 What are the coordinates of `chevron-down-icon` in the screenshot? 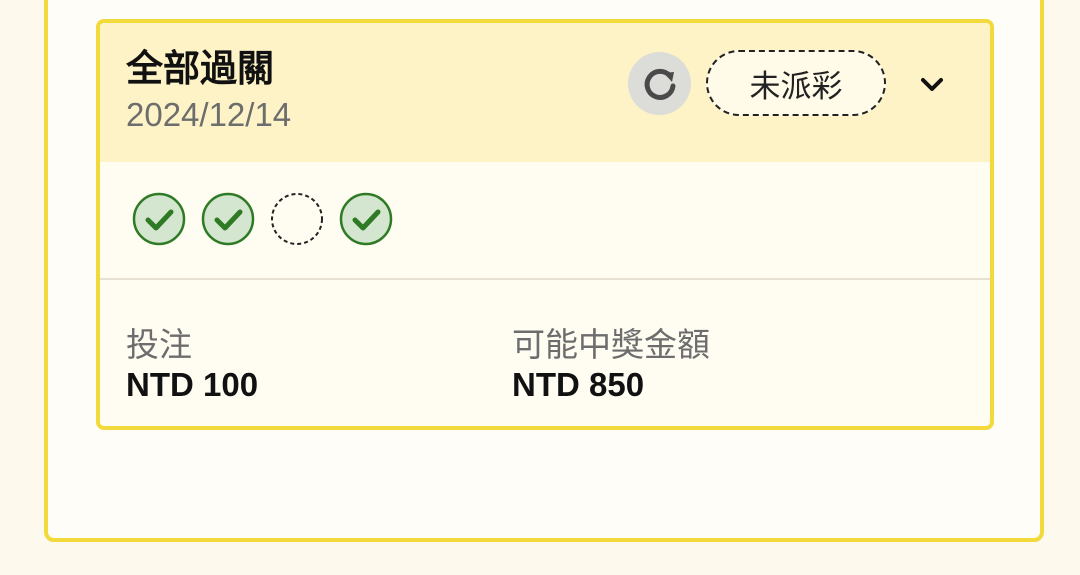 It's located at (932, 84).